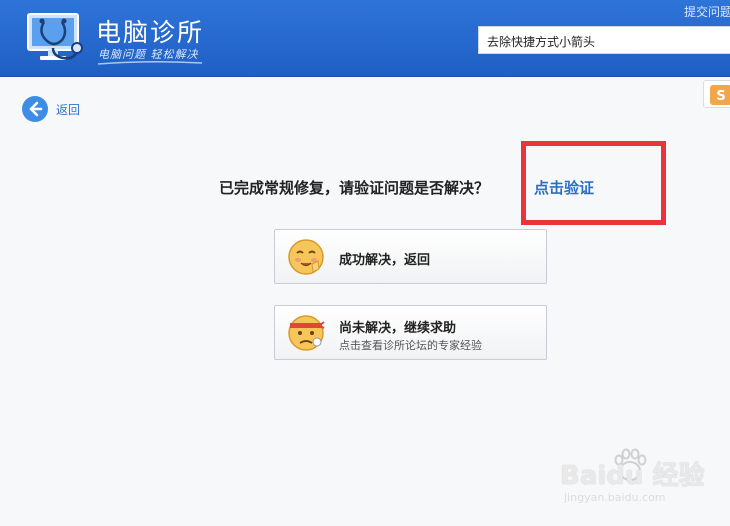  What do you see at coordinates (306, 333) in the screenshot?
I see `worried-face-icon` at bounding box center [306, 333].